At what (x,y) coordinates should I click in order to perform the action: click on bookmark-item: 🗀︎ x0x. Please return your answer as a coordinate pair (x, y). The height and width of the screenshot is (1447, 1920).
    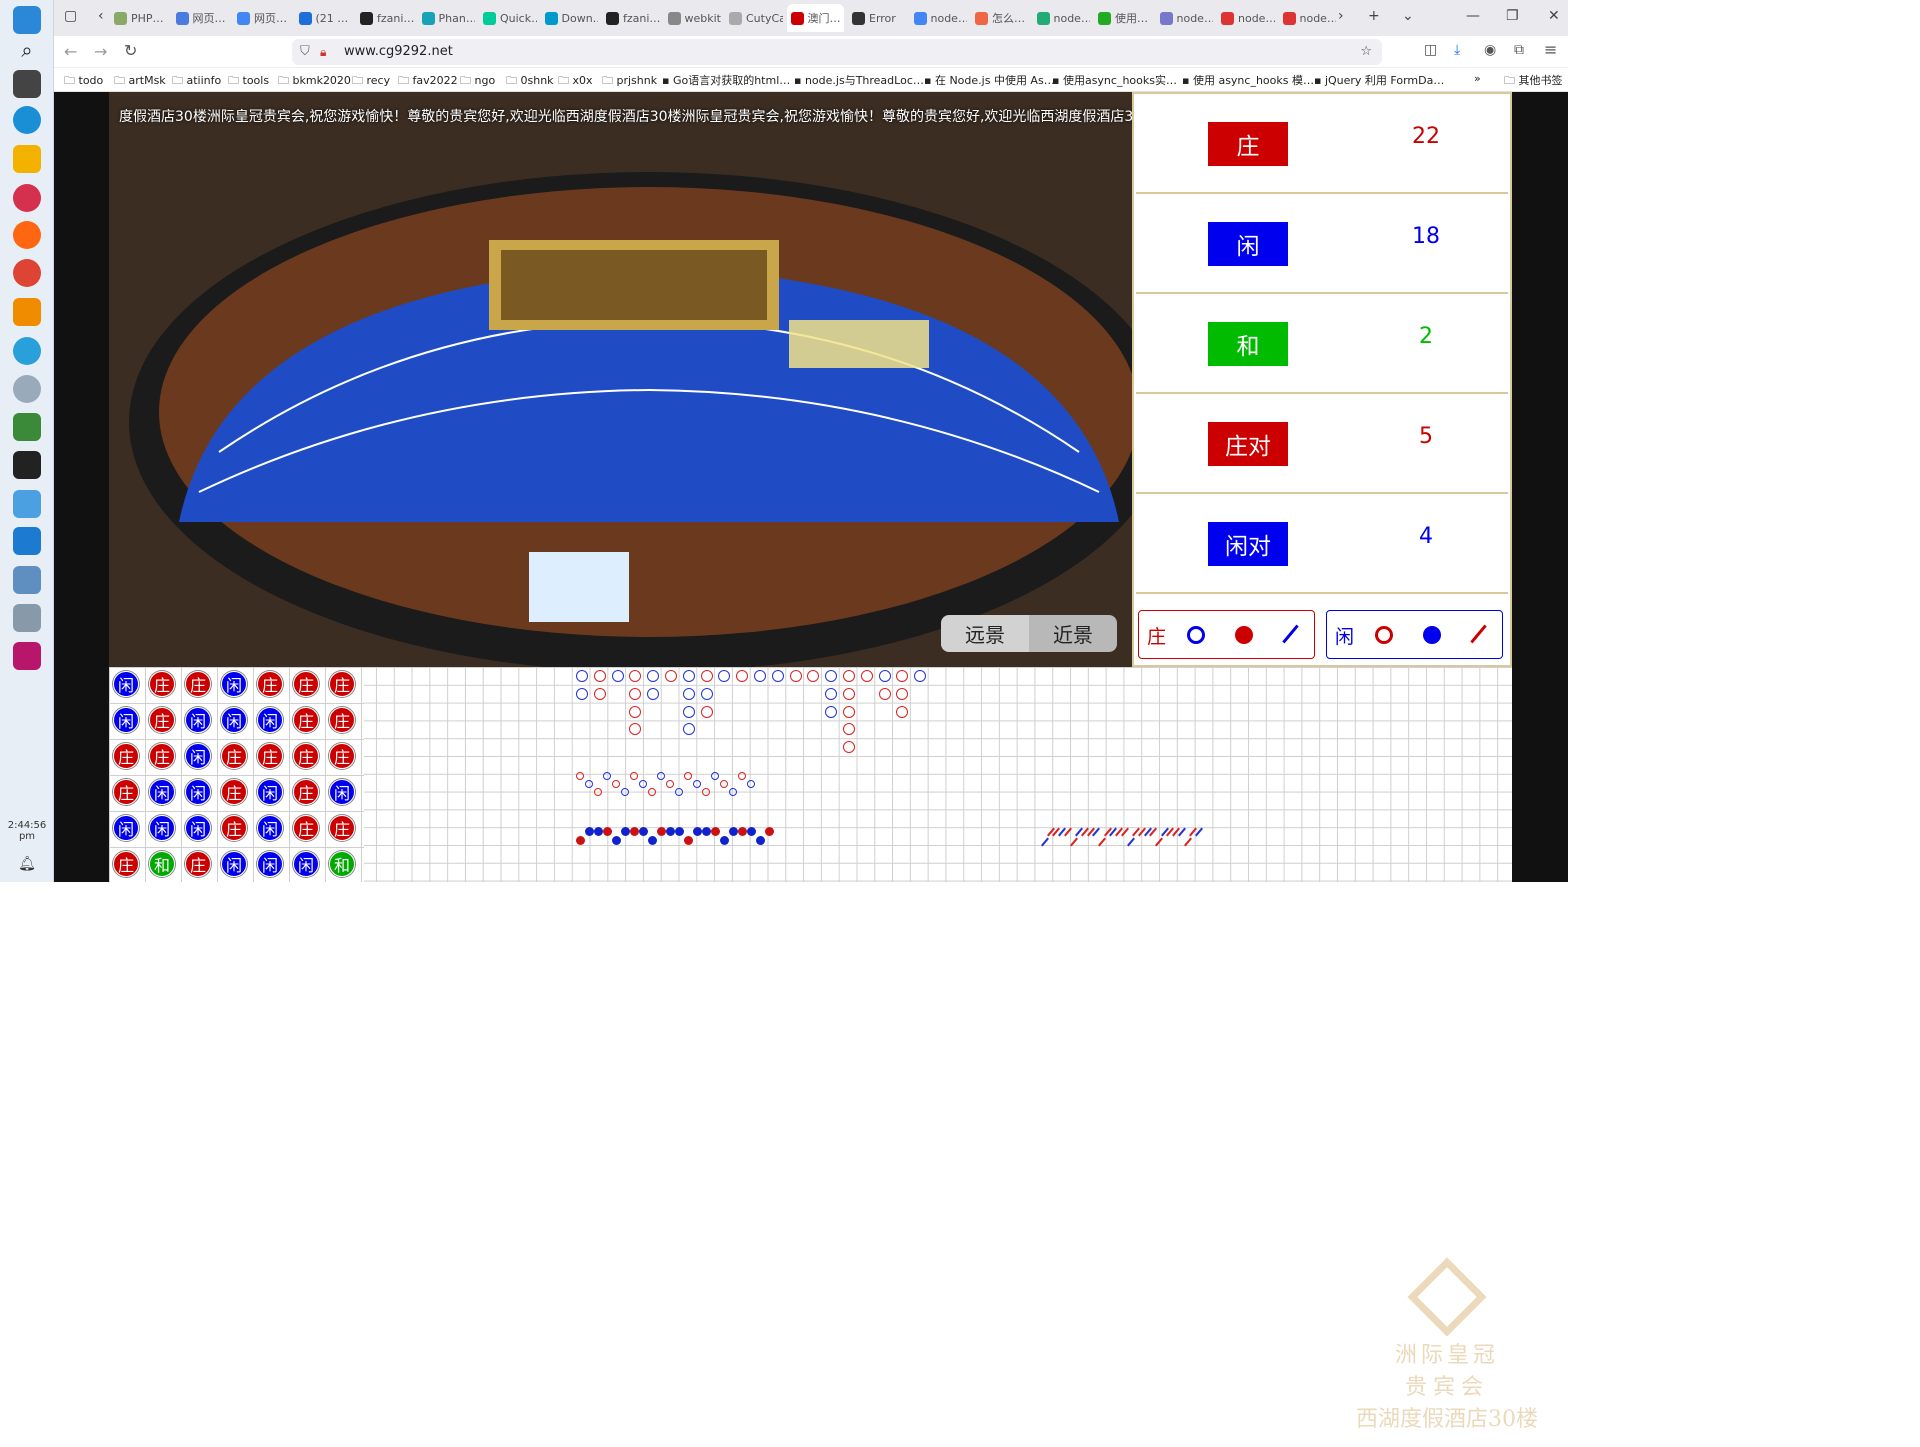
    Looking at the image, I should click on (575, 81).